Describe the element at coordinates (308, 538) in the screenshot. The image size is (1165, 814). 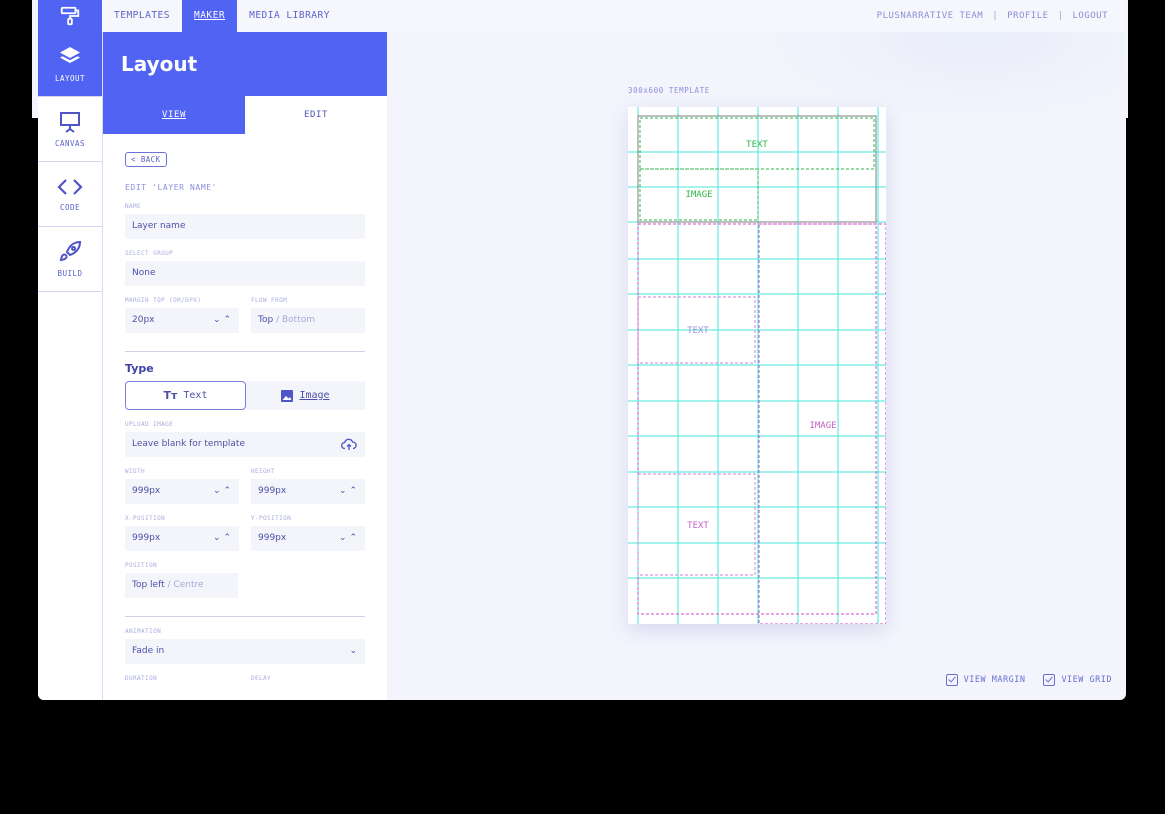
I see `ypos-stepper: 999px ⌄ ⌃` at that location.